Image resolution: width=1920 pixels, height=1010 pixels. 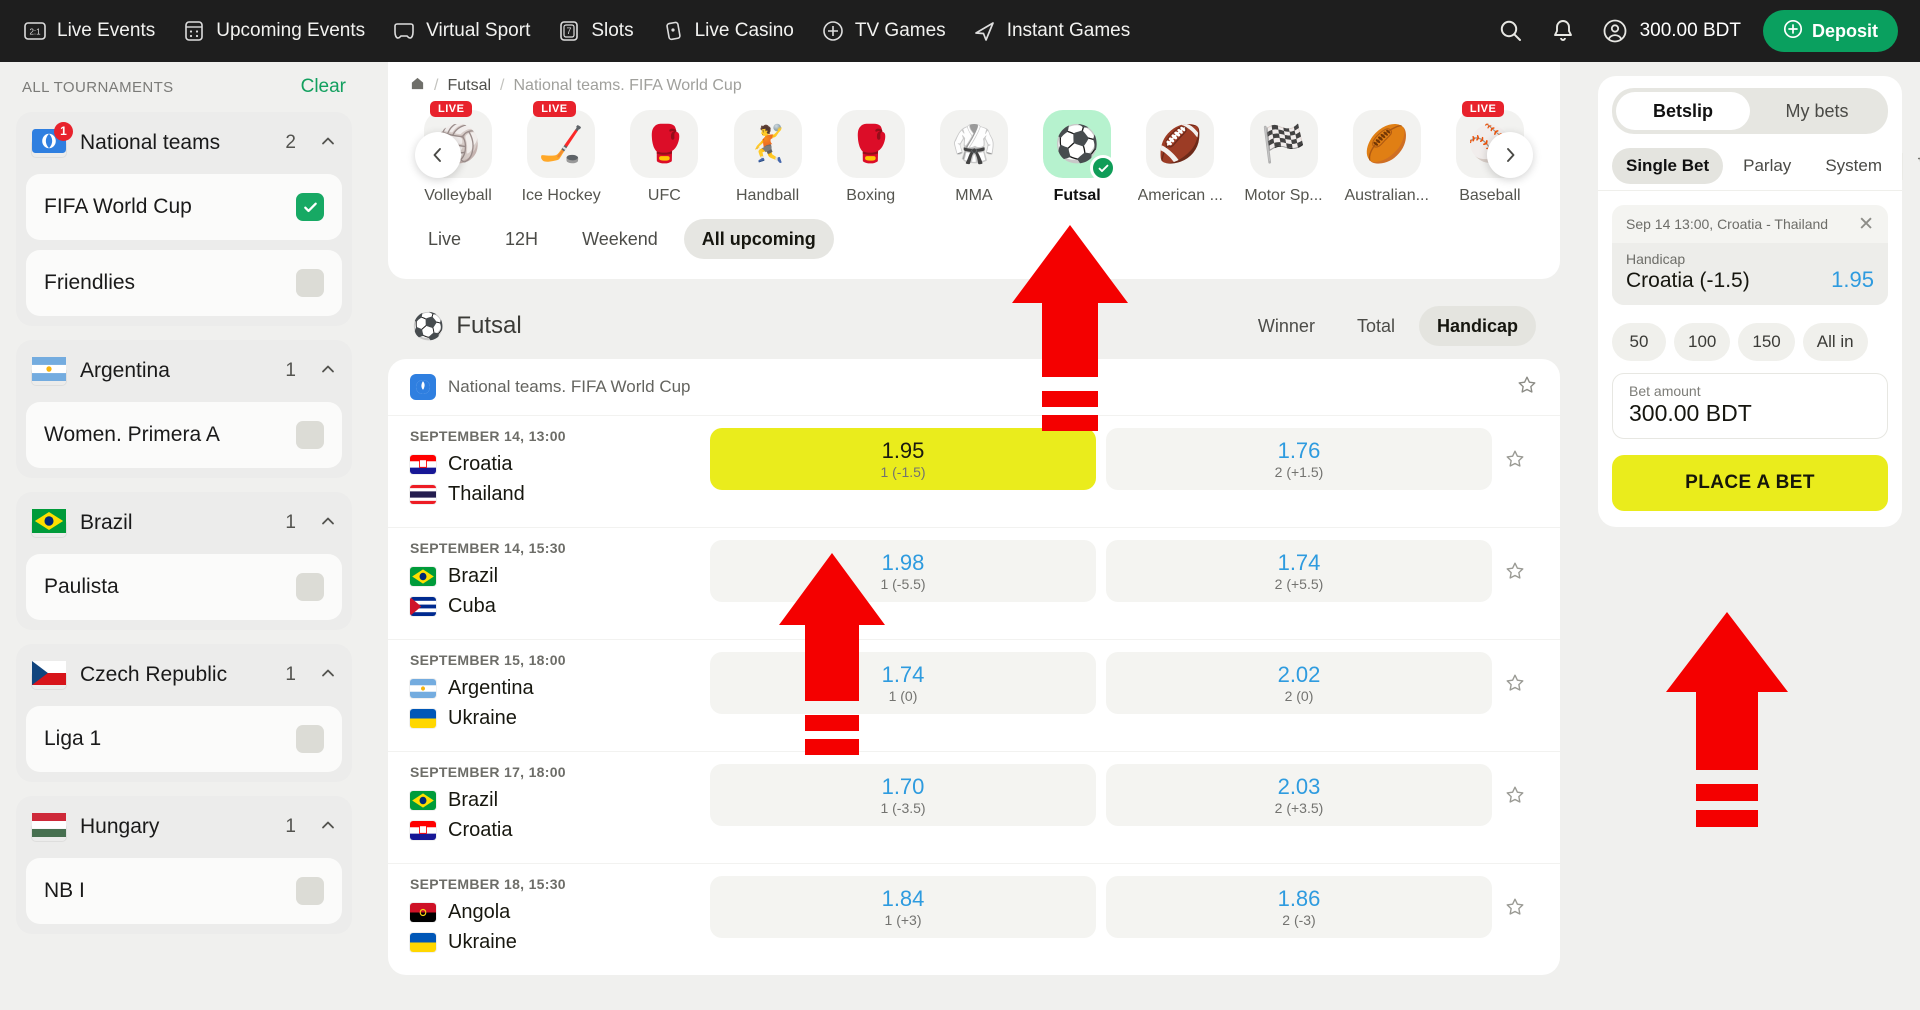 I want to click on quick-amount-all-in: All in, so click(x=1835, y=342).